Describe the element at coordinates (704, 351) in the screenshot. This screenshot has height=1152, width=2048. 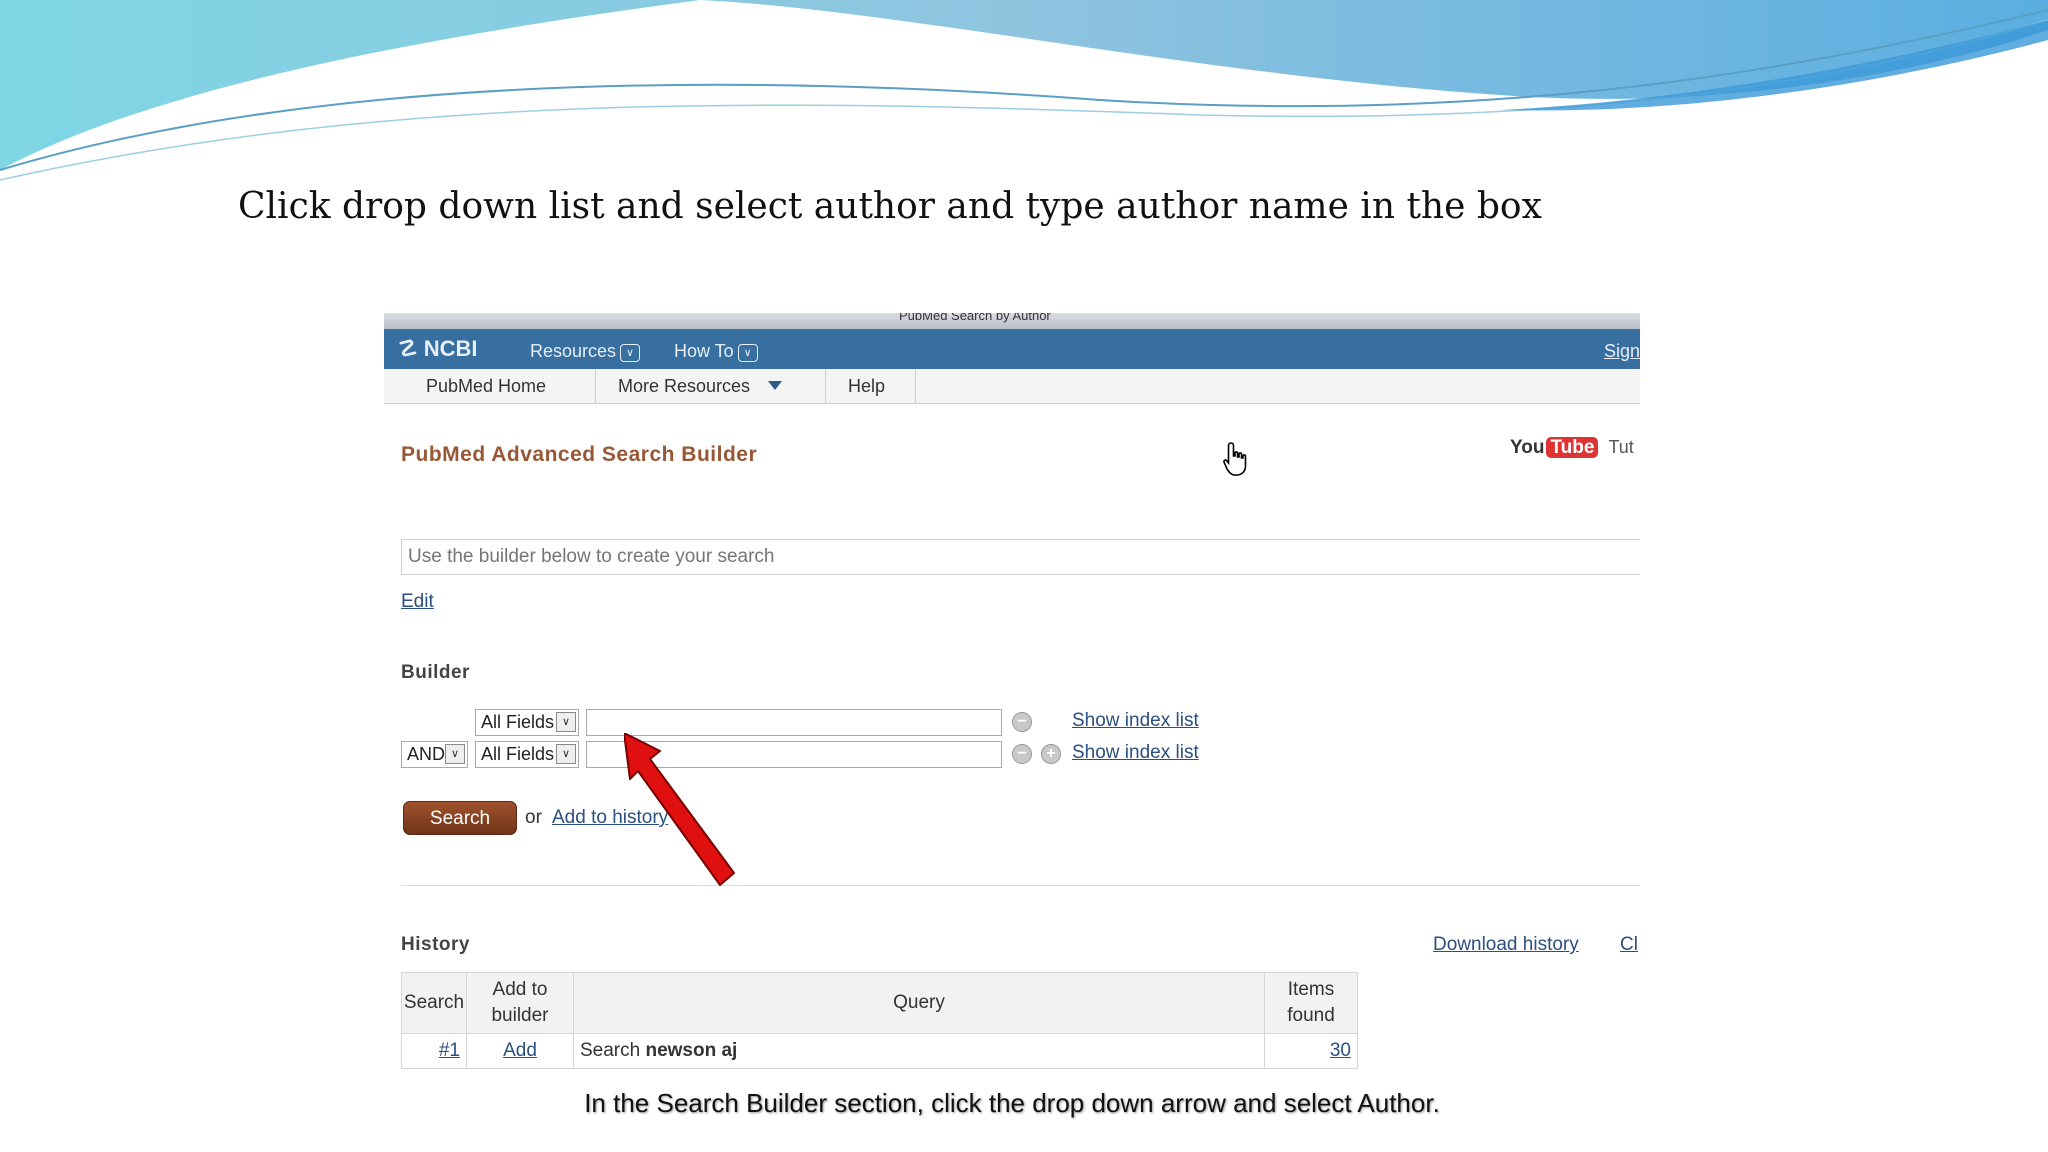
I see `howto-label: How To` at that location.